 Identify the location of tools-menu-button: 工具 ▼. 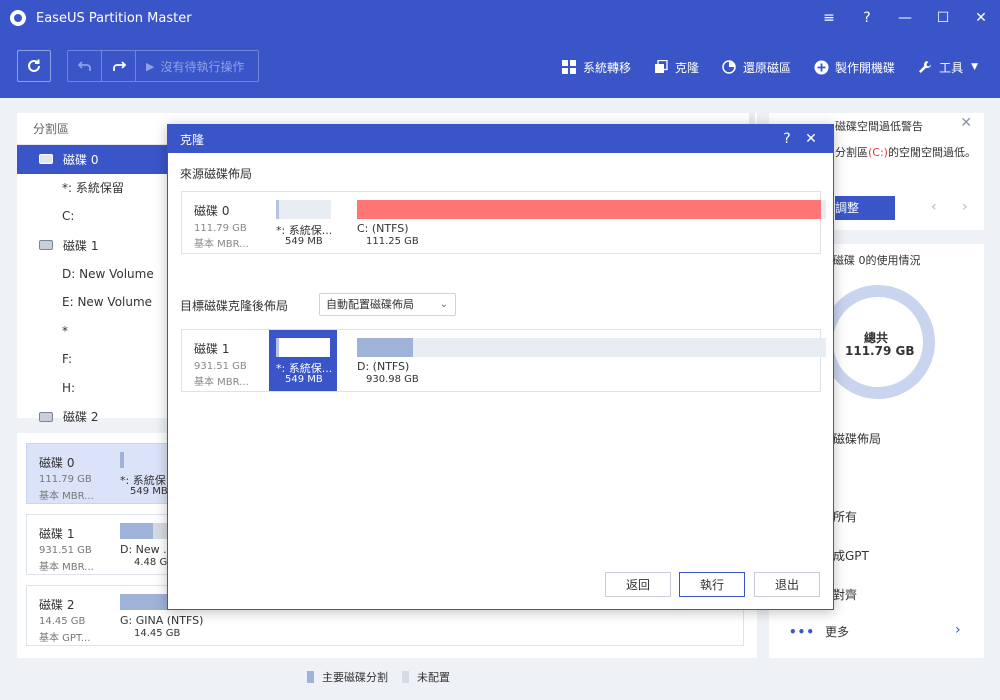
(947, 67).